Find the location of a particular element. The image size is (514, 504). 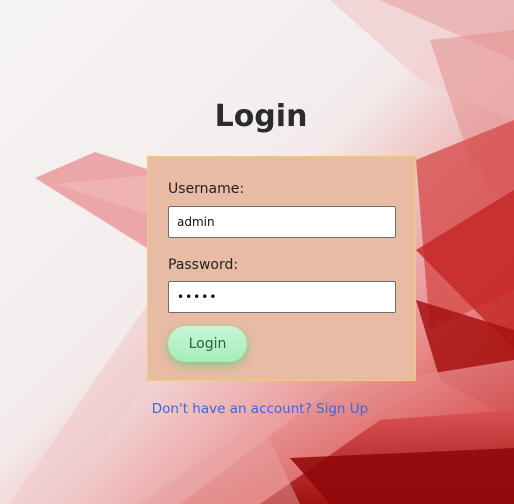

page-title: Login is located at coordinates (261, 116).